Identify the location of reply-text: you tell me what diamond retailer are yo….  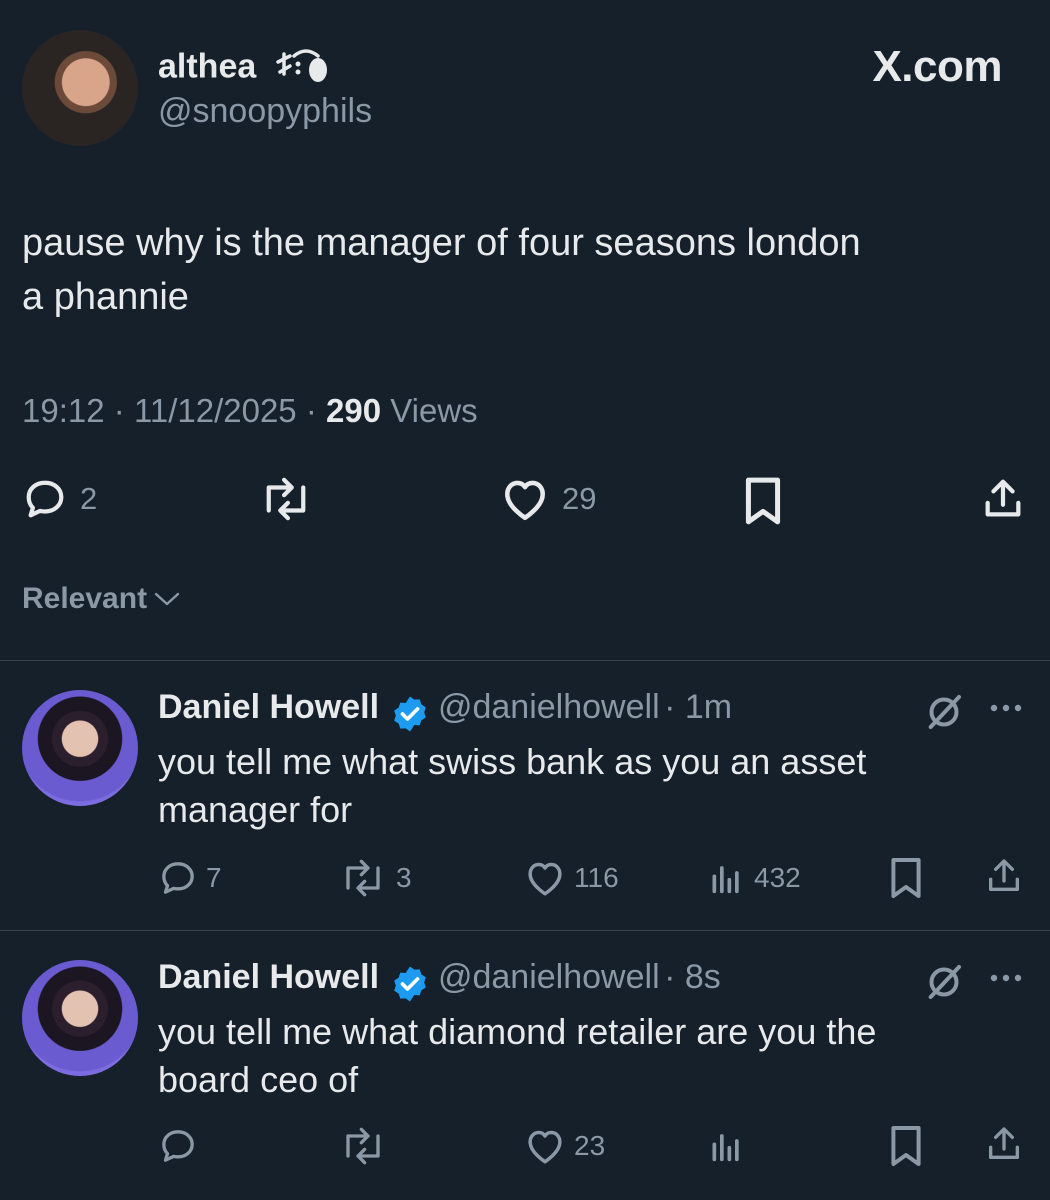
(568, 1056).